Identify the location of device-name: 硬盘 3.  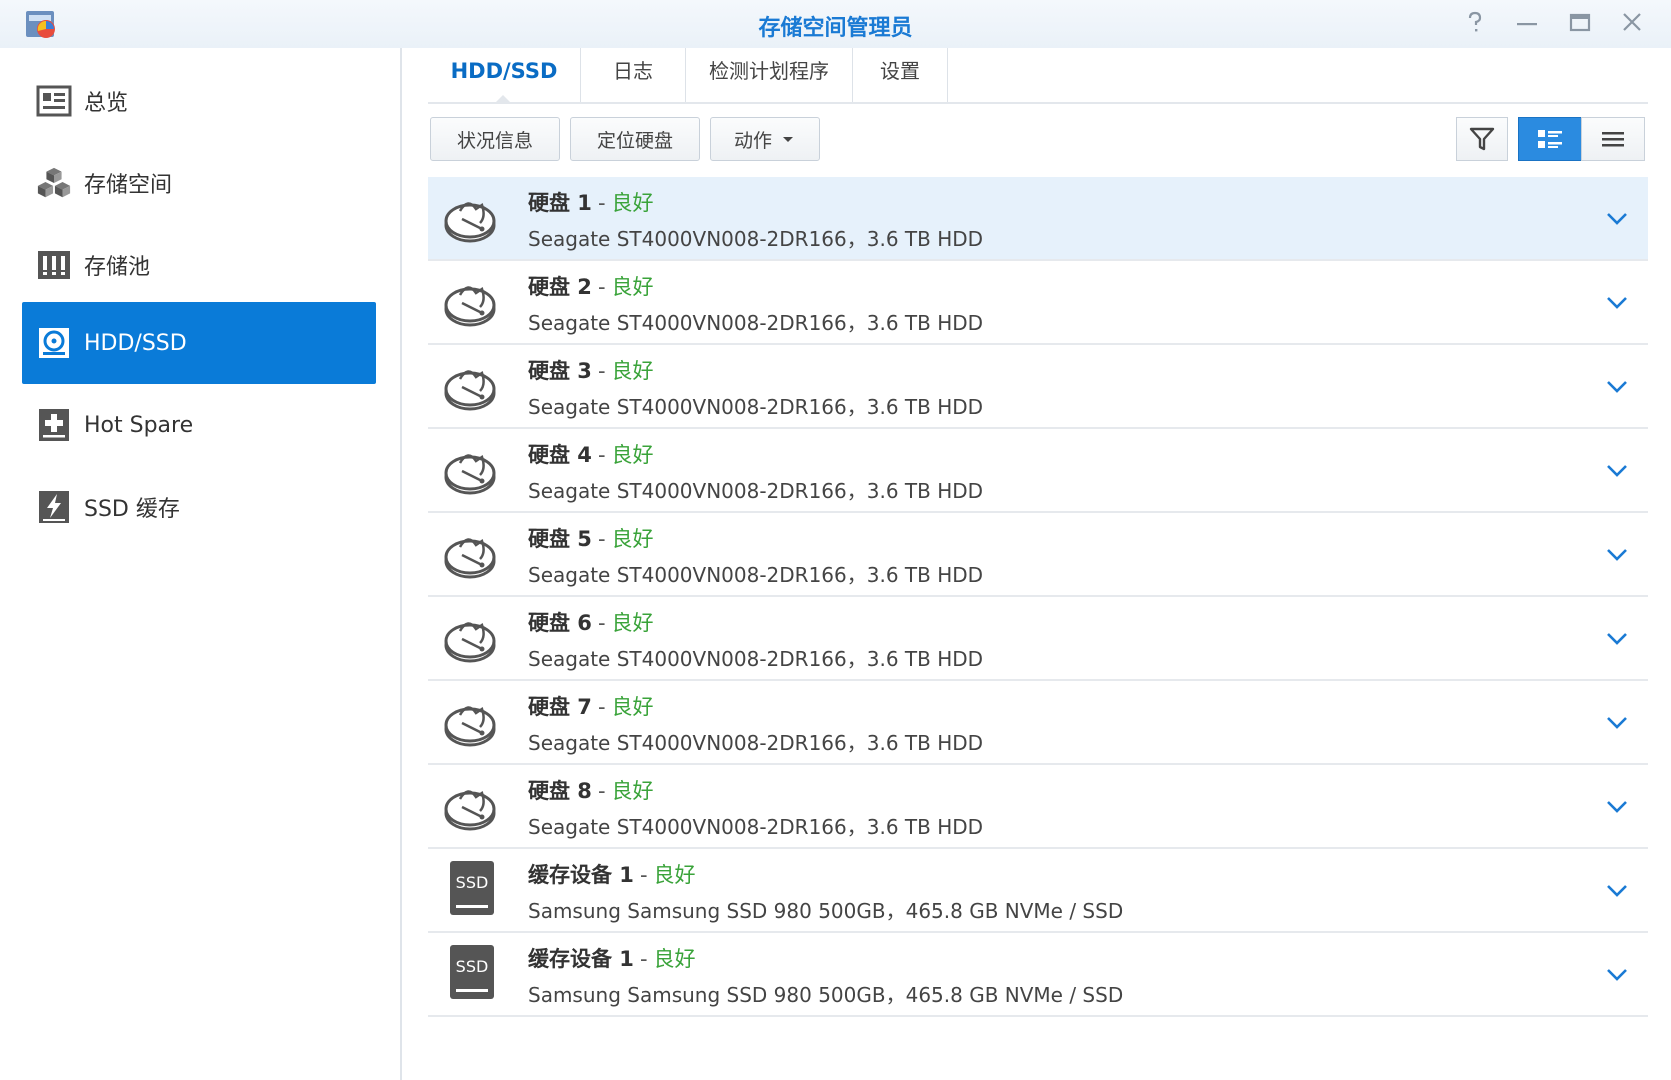
(560, 371).